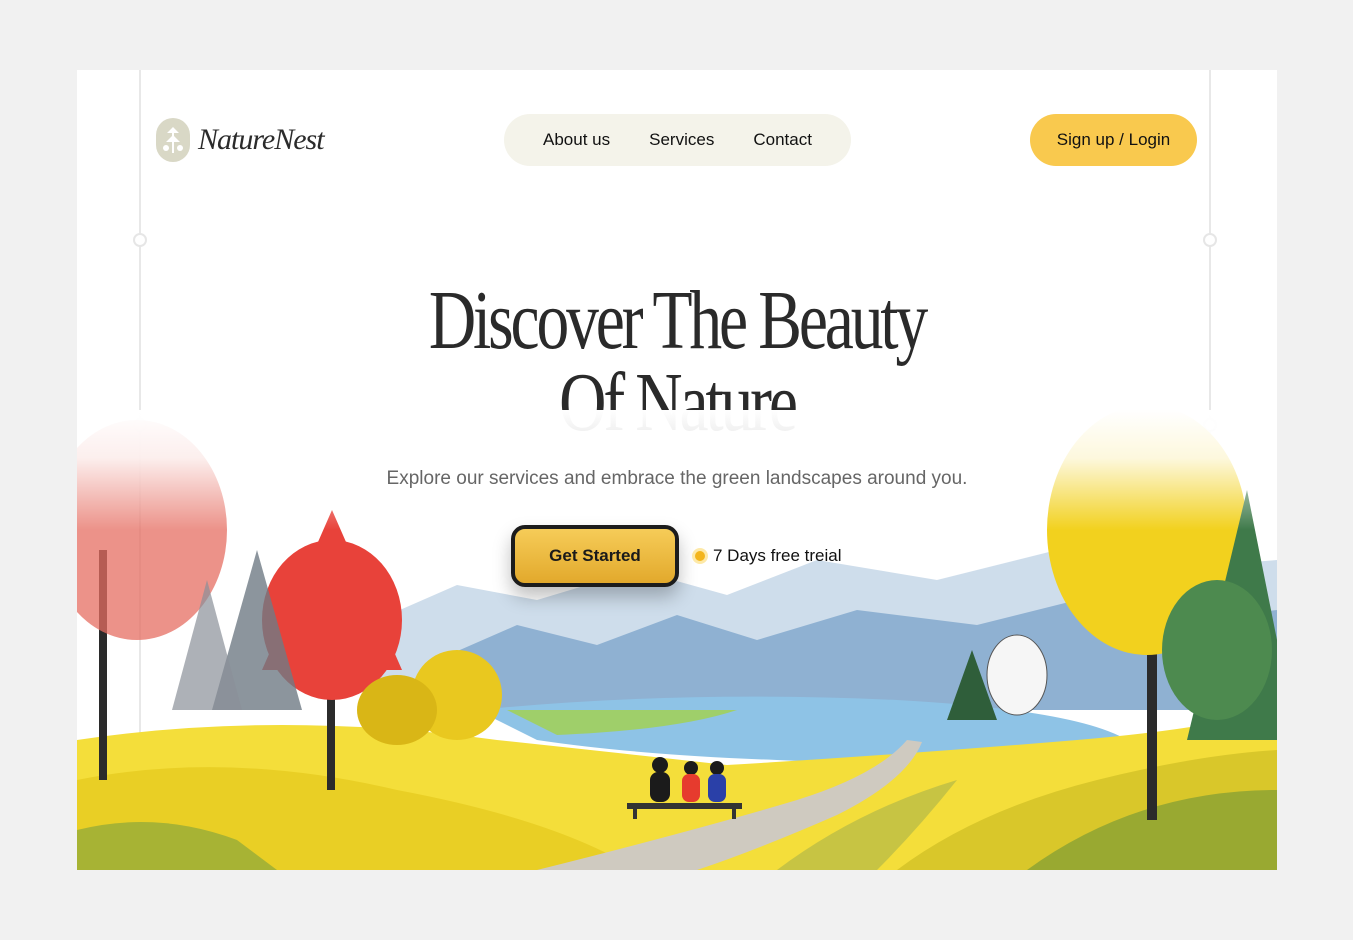 The height and width of the screenshot is (940, 1353). Describe the element at coordinates (681, 140) in the screenshot. I see `nav-services: Services` at that location.